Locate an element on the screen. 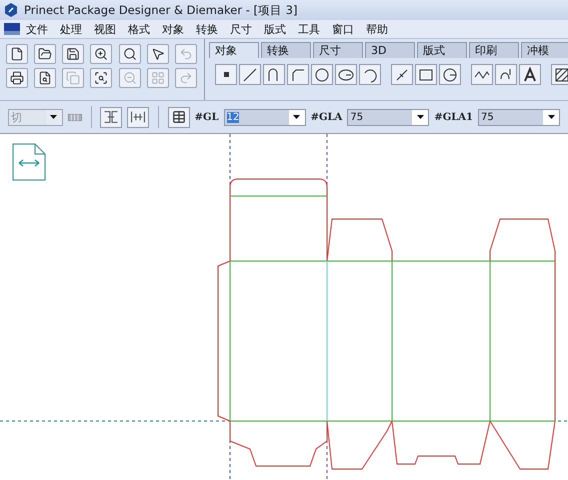  grid-icon is located at coordinates (157, 78).